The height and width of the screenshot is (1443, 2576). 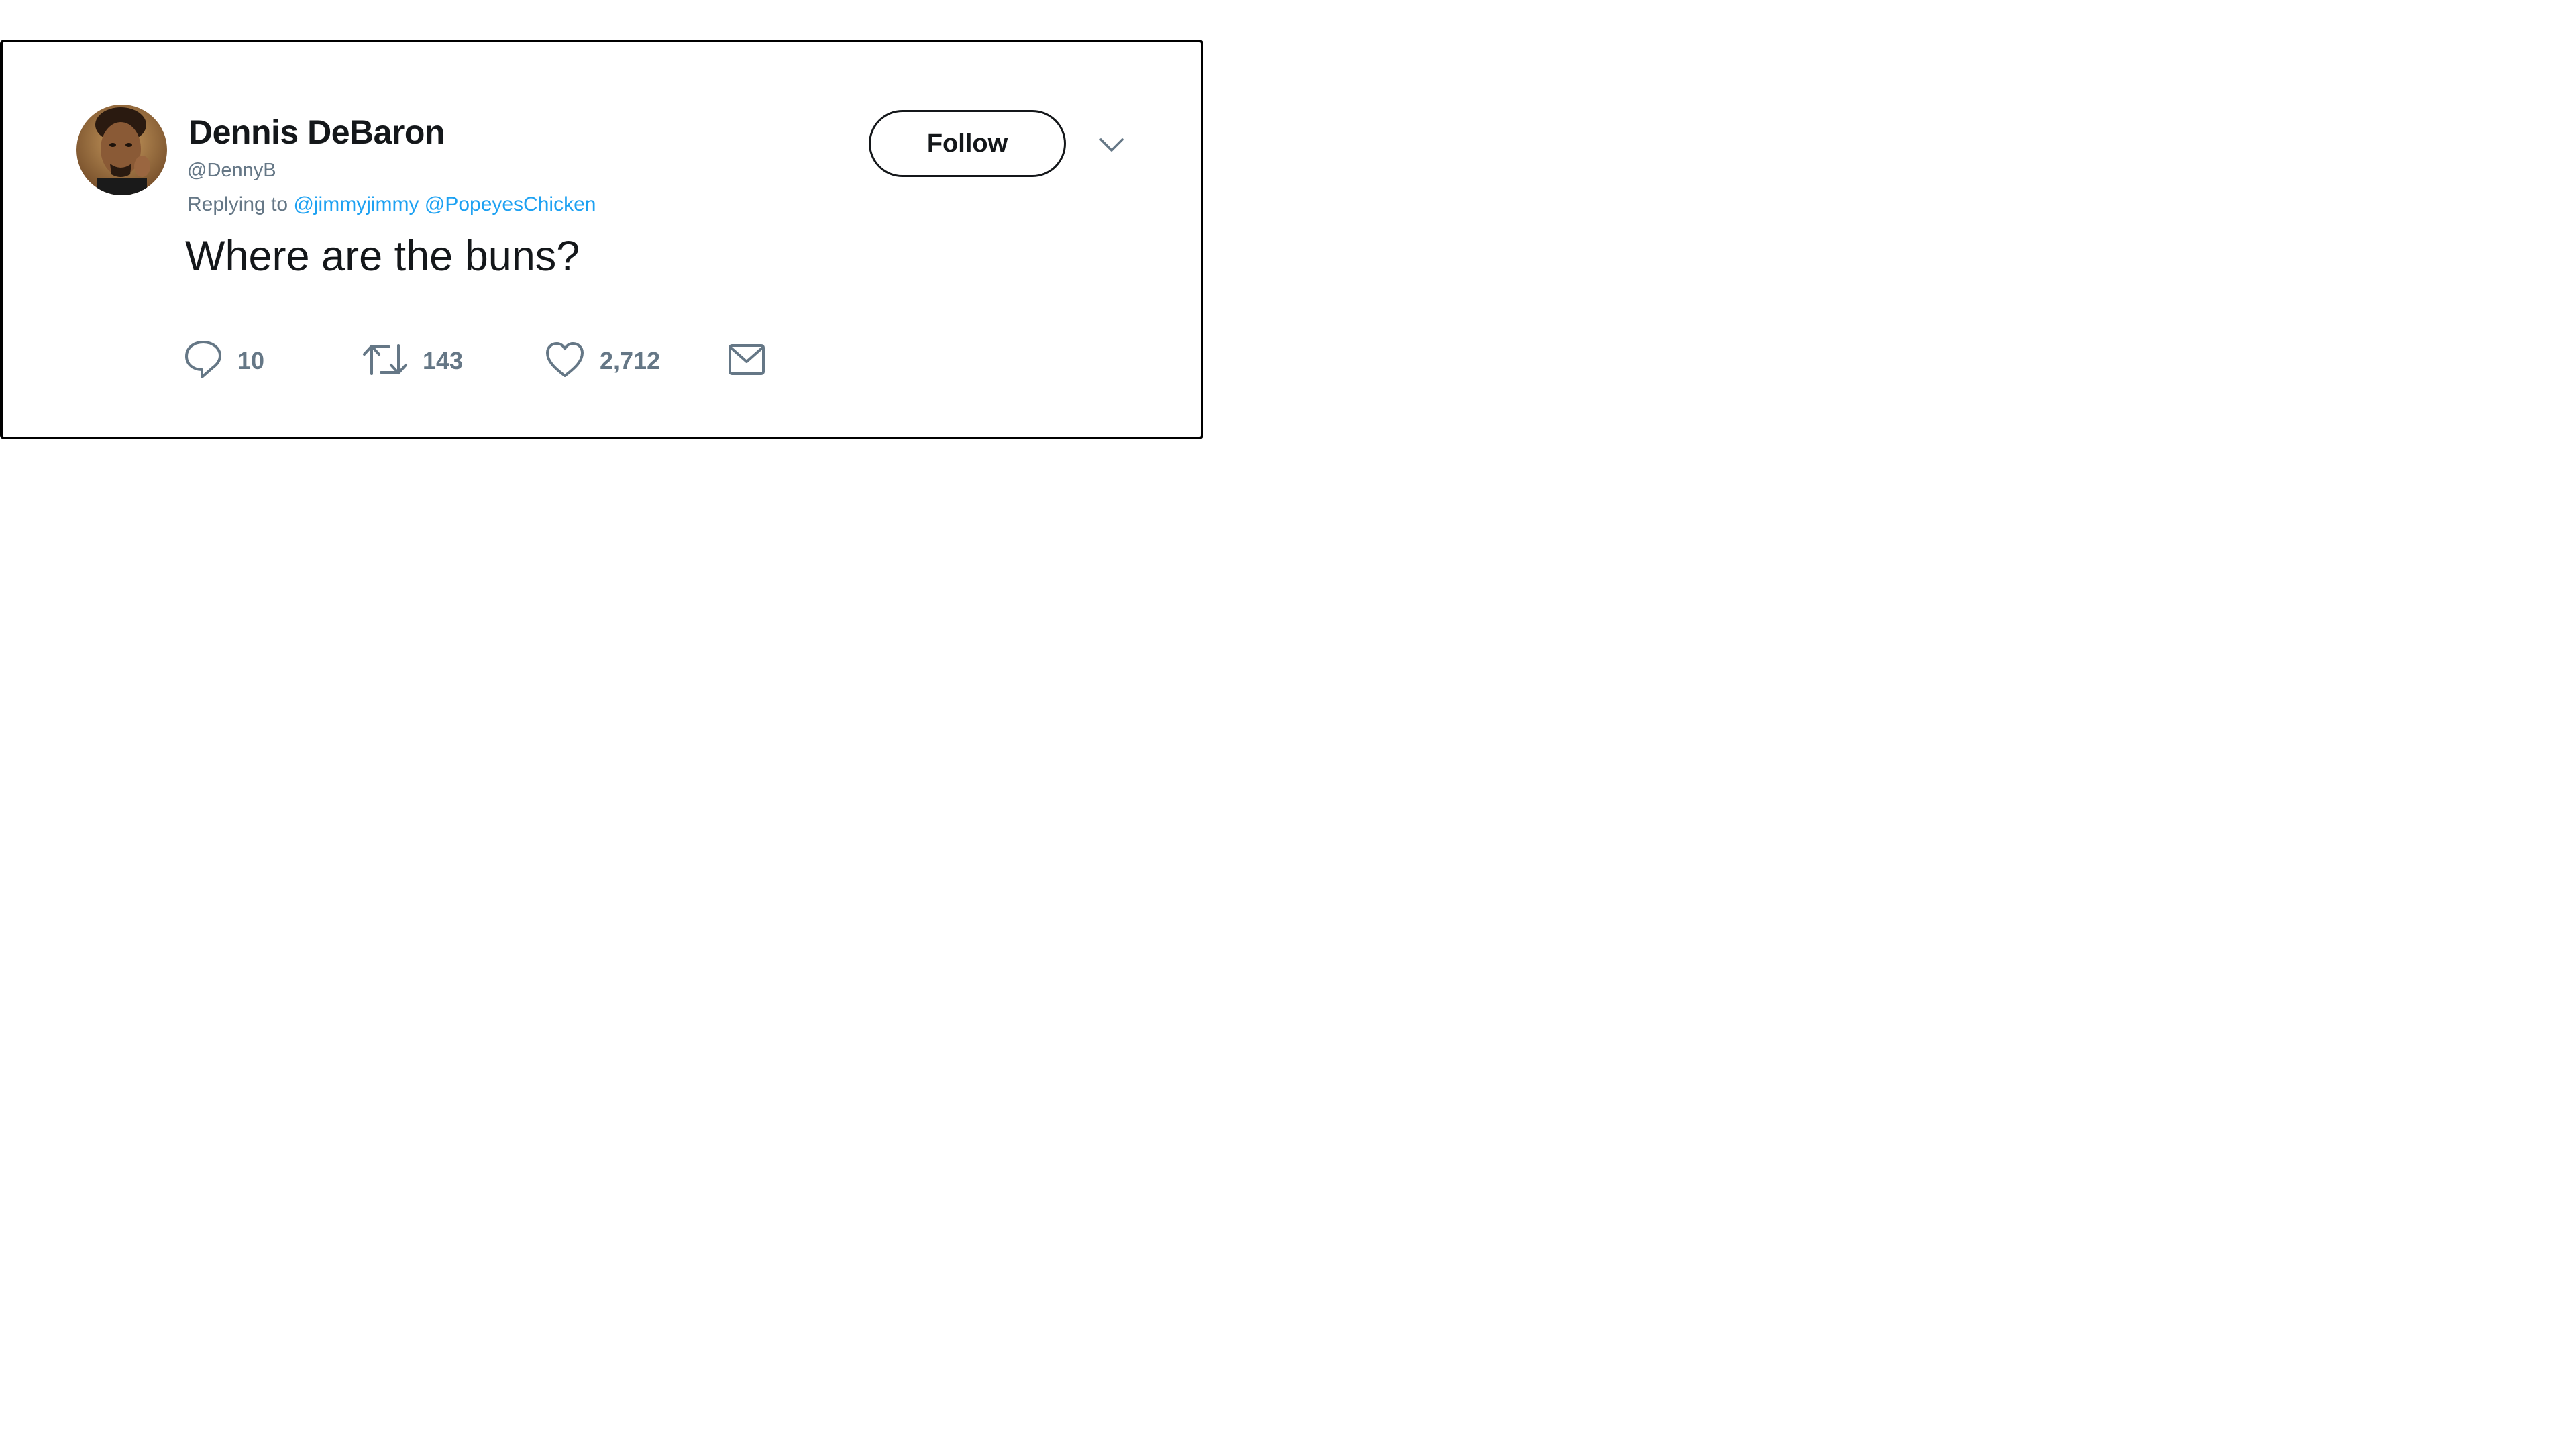 What do you see at coordinates (510, 204) in the screenshot?
I see `mention-link: @PopeyesChicken` at bounding box center [510, 204].